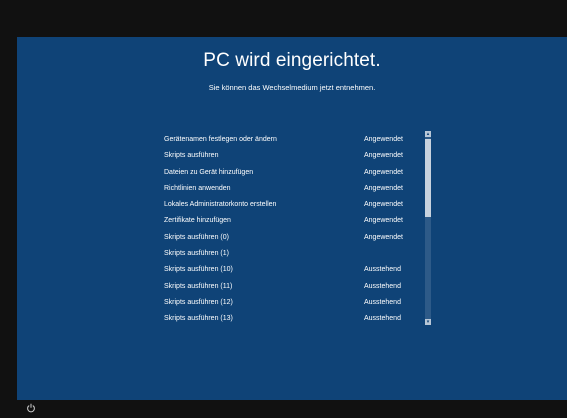 The width and height of the screenshot is (567, 418). Describe the element at coordinates (428, 322) in the screenshot. I see `chevron-down-icon: ▾` at that location.